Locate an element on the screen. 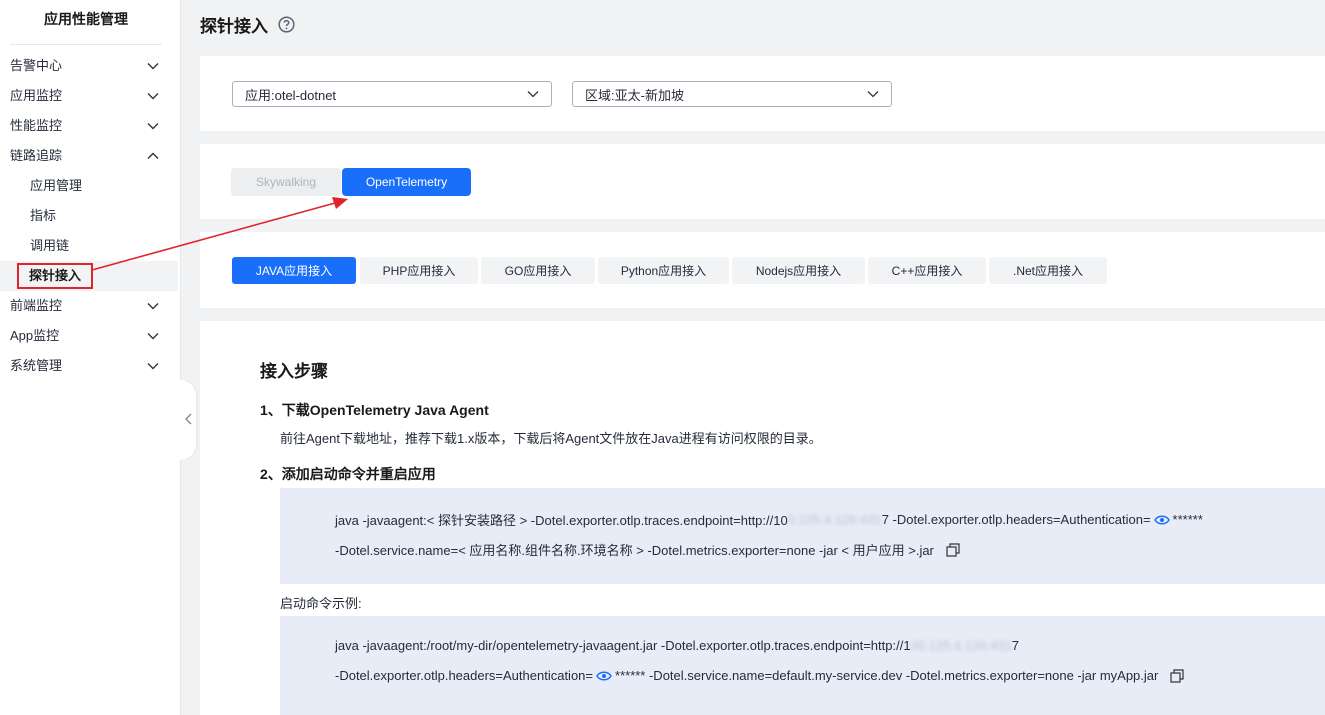 The width and height of the screenshot is (1325, 715). sidebar-item-alarm-center: 告警中心 is located at coordinates (90, 66).